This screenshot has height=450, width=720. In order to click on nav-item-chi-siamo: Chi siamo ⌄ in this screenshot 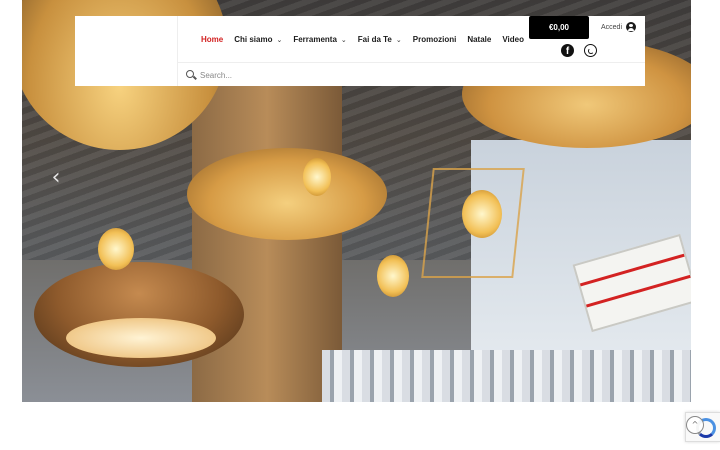, I will do `click(258, 40)`.